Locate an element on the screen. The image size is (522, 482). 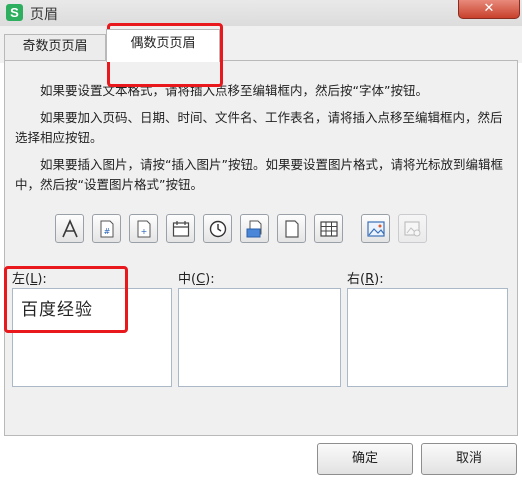
center-section-editor is located at coordinates (259, 337).